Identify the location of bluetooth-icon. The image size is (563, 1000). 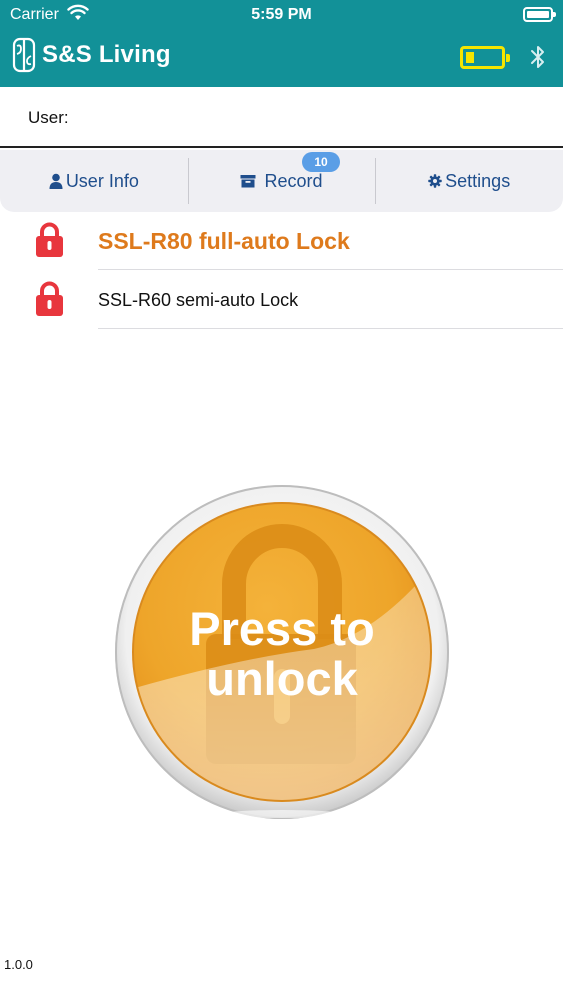
(538, 57).